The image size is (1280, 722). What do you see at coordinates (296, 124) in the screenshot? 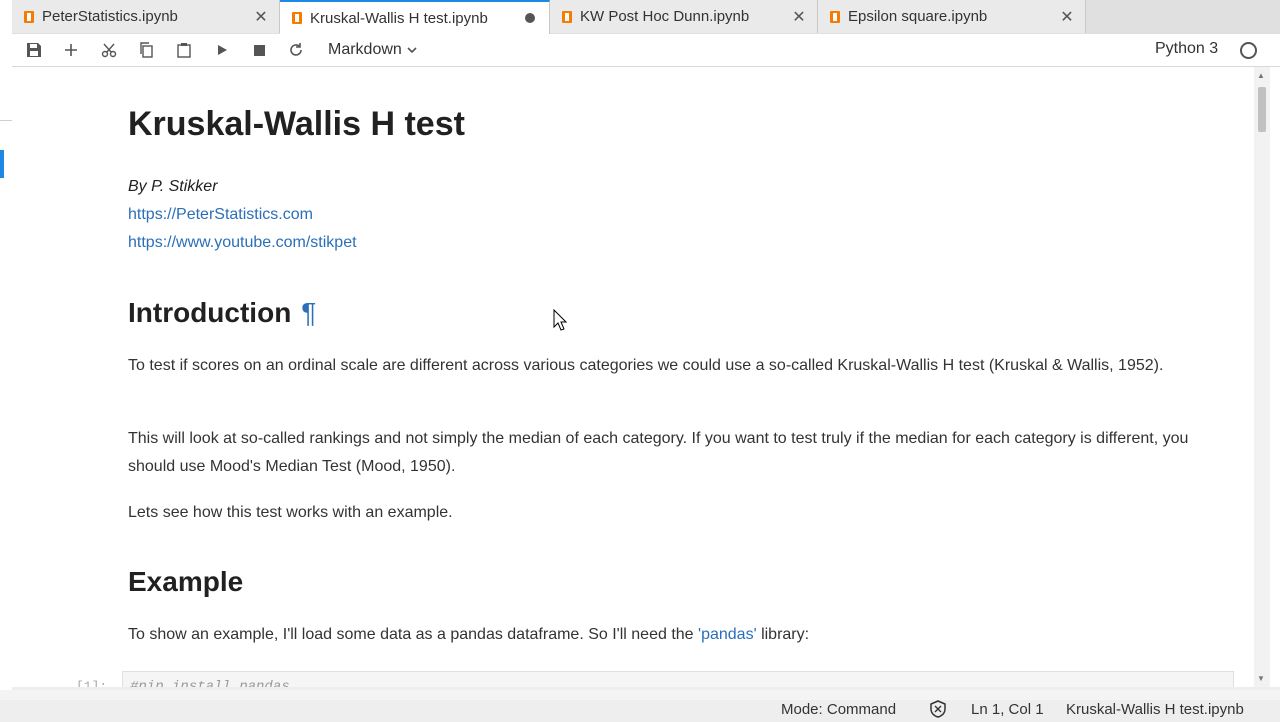
I see `page-title: Kruskal-Wallis H test` at bounding box center [296, 124].